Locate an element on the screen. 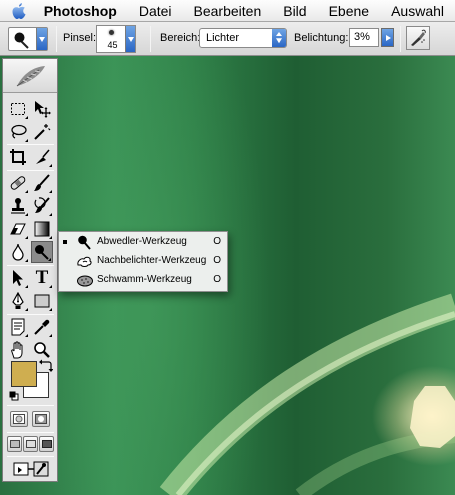 This screenshot has height=495, width=455. flyout-item-dodge: Abwedler-Werkzeug O is located at coordinates (143, 242).